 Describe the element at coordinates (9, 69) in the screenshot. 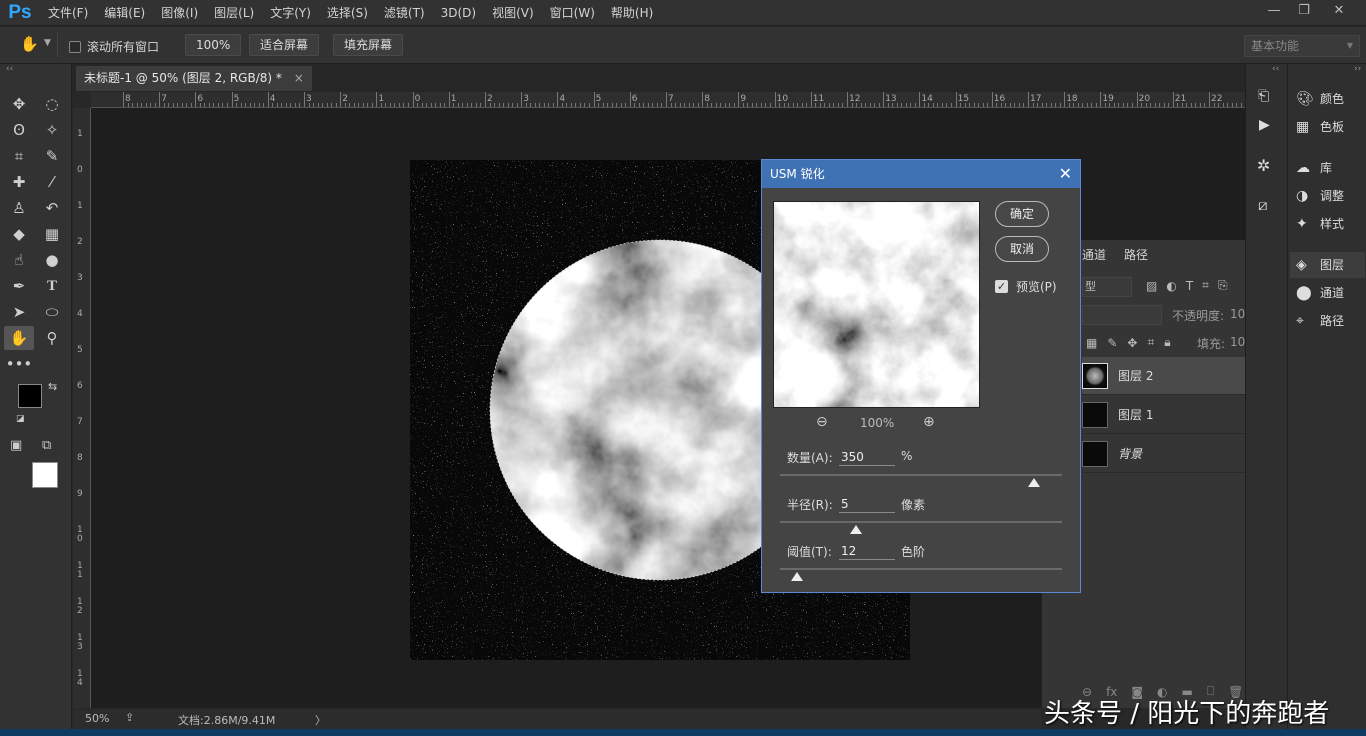

I see `collapse-icon: ‹‹` at that location.